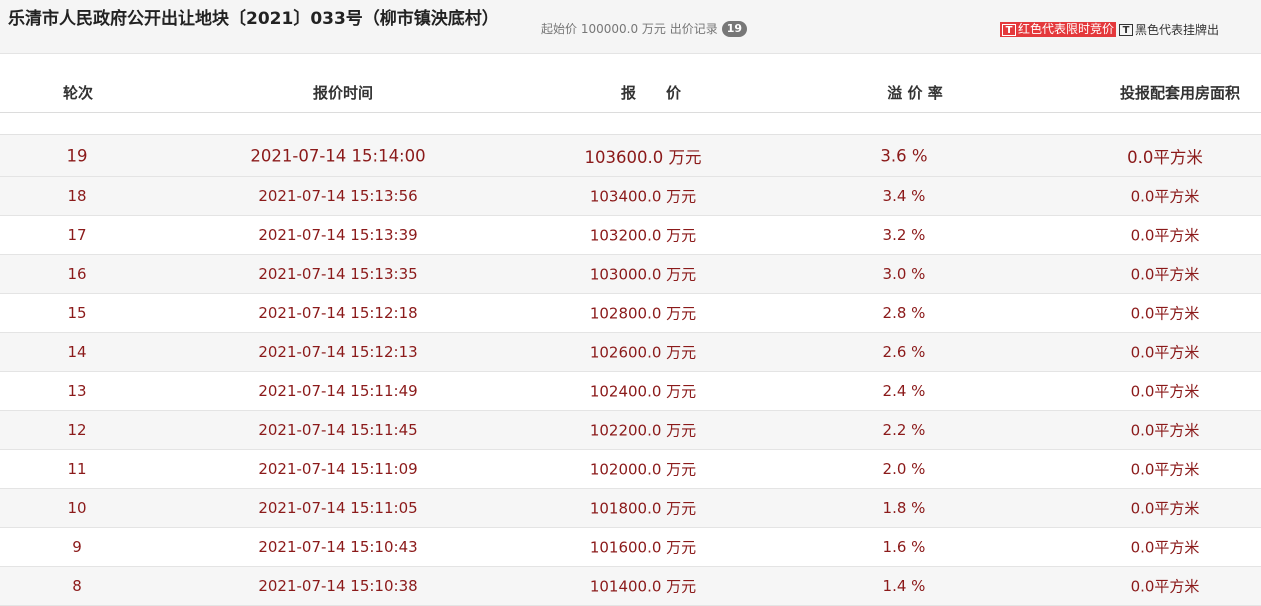 The image size is (1261, 606). Describe the element at coordinates (643, 586) in the screenshot. I see `price-cell: 101400.0 万元` at that location.